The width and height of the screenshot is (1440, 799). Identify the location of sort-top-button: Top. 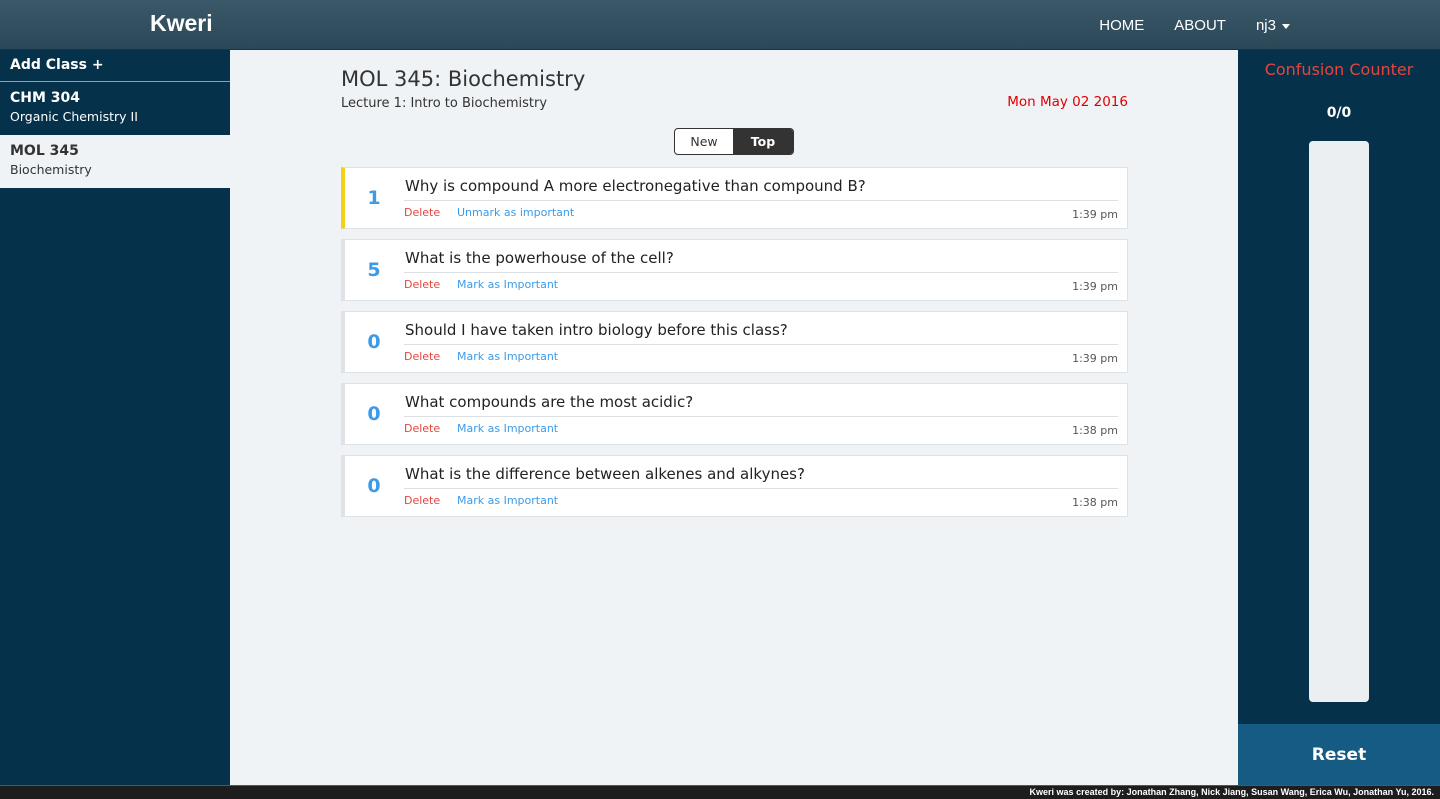
(763, 141).